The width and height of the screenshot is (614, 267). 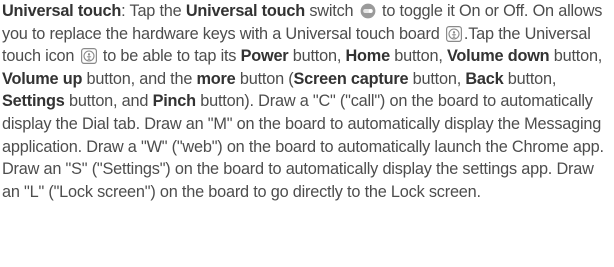 I want to click on universal-touch-icon, so click(x=88, y=56).